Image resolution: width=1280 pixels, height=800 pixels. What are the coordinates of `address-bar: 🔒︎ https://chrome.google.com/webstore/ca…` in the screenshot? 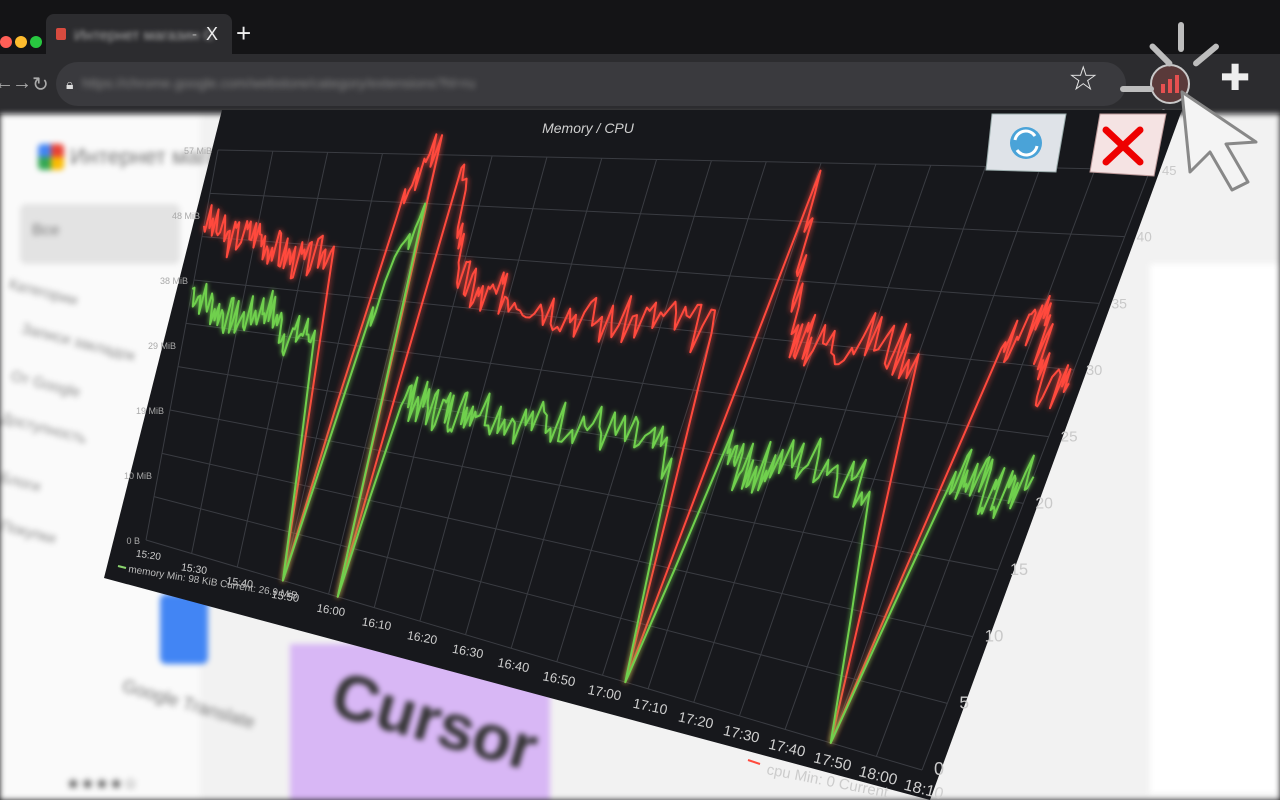 It's located at (591, 84).